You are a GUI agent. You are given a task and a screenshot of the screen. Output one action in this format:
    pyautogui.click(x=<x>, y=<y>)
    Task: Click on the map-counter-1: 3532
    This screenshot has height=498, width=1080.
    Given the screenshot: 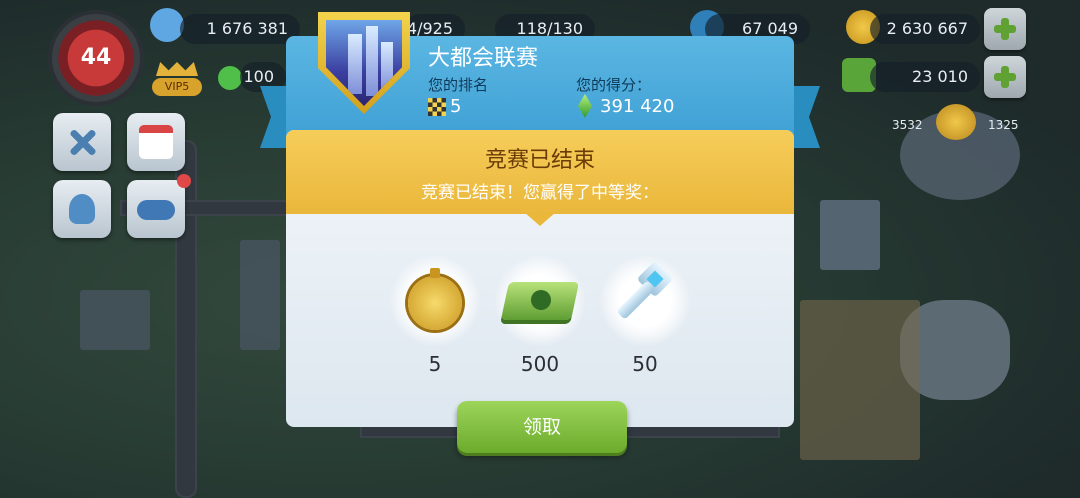 What is the action you would take?
    pyautogui.click(x=907, y=125)
    